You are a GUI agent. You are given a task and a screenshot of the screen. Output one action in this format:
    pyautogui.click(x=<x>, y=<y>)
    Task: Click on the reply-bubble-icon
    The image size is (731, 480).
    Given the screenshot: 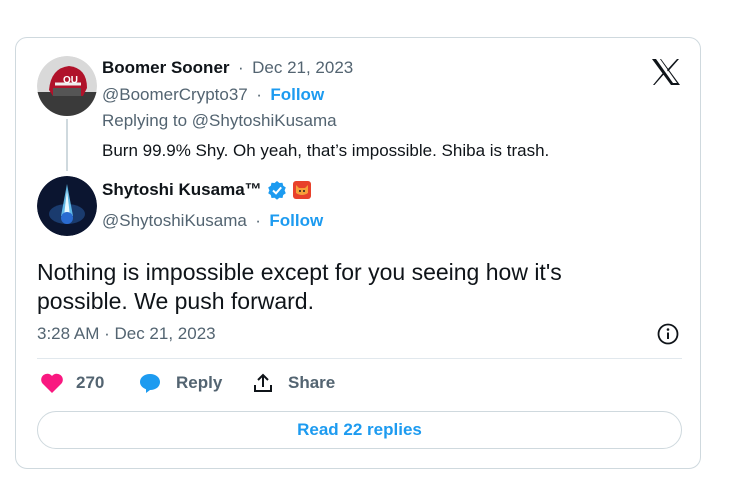 What is the action you would take?
    pyautogui.click(x=150, y=383)
    